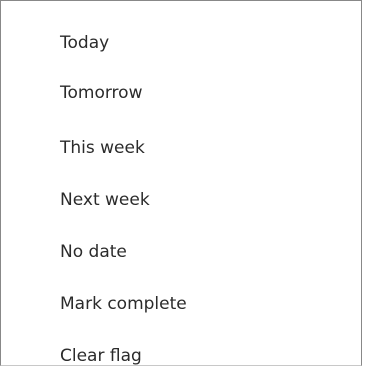 This screenshot has width=376, height=382. Describe the element at coordinates (123, 304) in the screenshot. I see `menu-item-label: Mark complete` at that location.